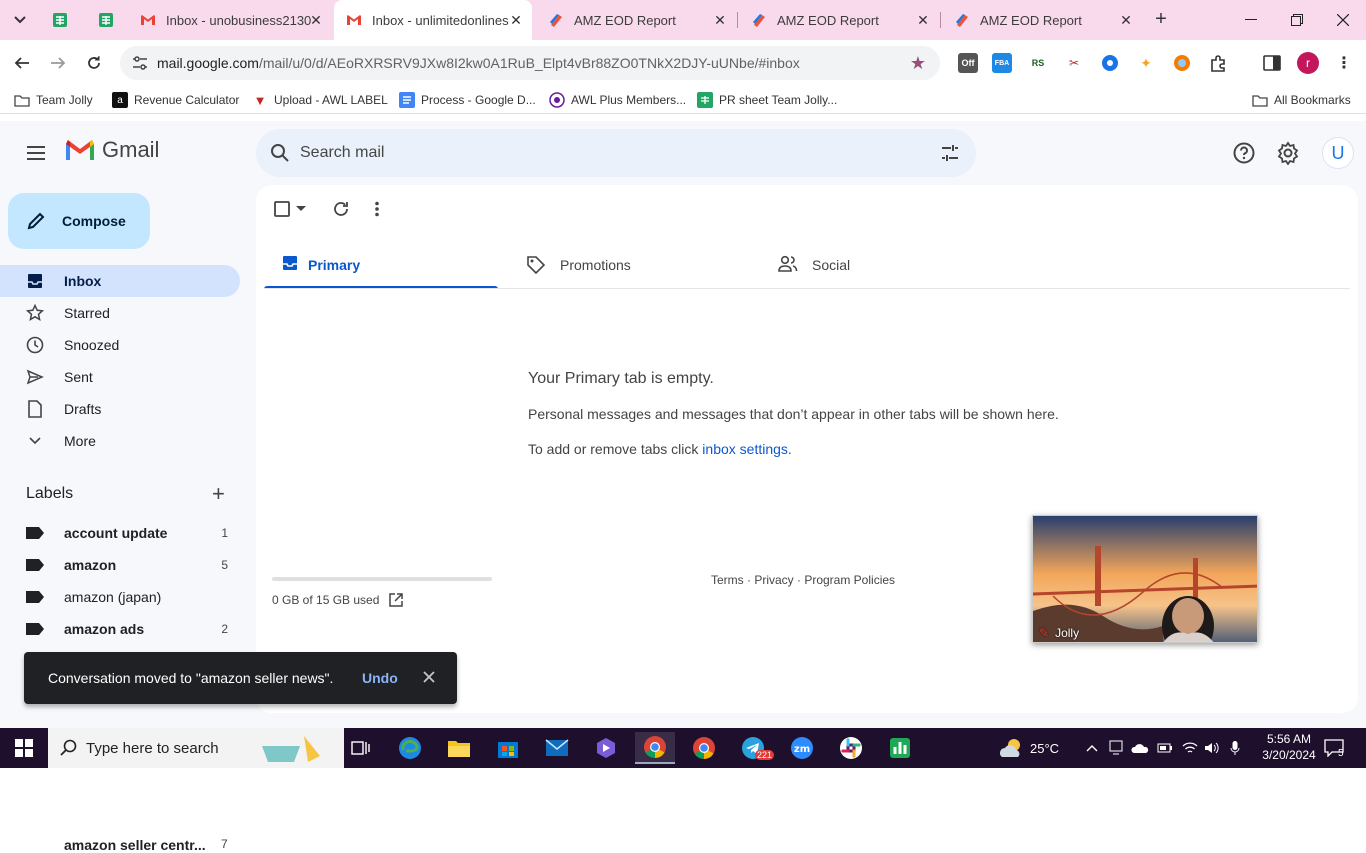  What do you see at coordinates (53, 100) in the screenshot?
I see `bookmark-team-jolly: Team Jolly` at bounding box center [53, 100].